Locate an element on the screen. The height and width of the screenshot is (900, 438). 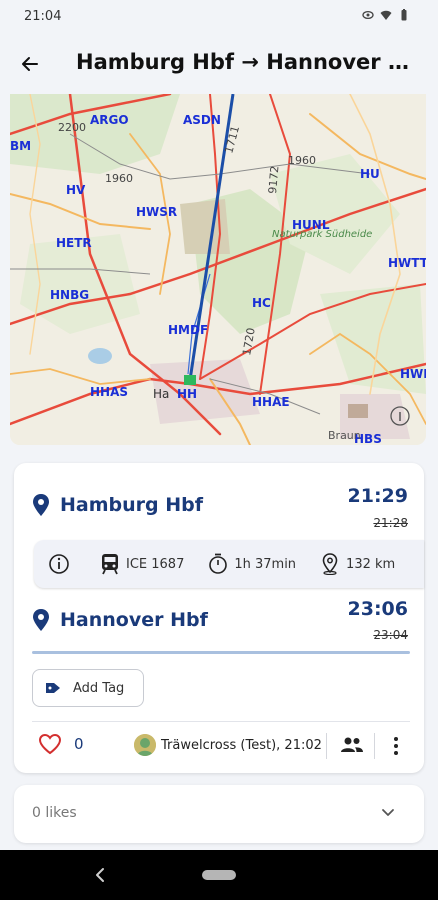
timer-icon is located at coordinates (218, 563).